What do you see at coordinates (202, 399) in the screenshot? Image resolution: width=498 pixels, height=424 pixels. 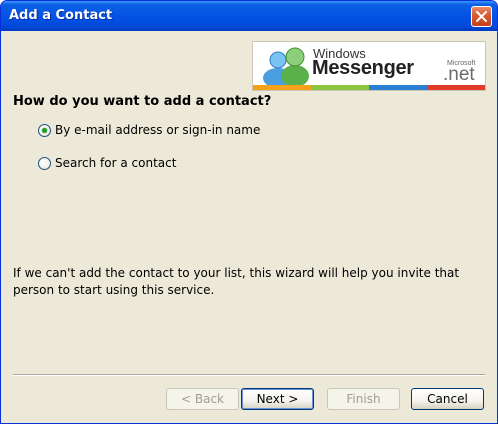 I see `back-button: < Back` at bounding box center [202, 399].